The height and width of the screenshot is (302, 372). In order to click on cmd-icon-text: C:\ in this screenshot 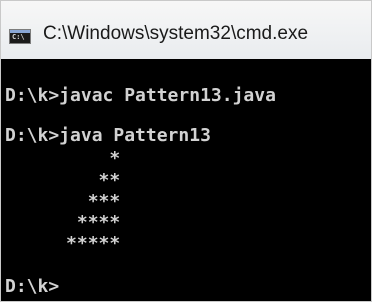, I will do `click(18, 37)`.